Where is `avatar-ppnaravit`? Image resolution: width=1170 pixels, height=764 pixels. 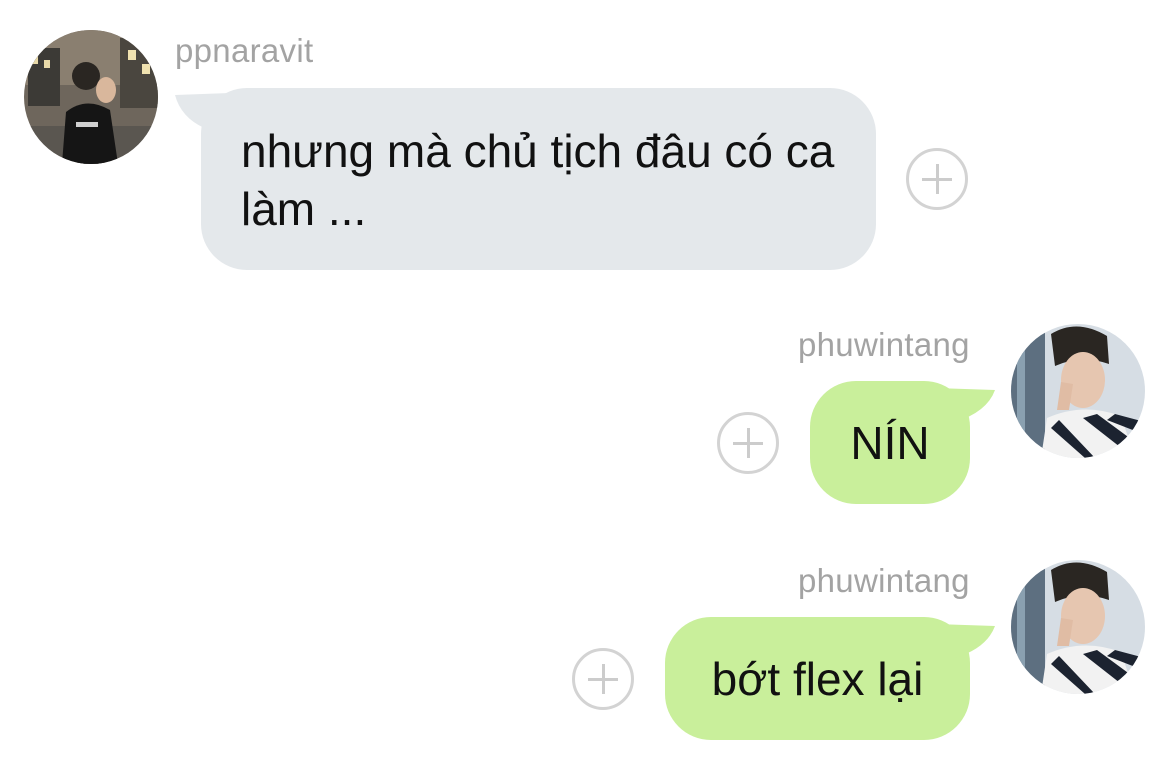
avatar-ppnaravit is located at coordinates (91, 97).